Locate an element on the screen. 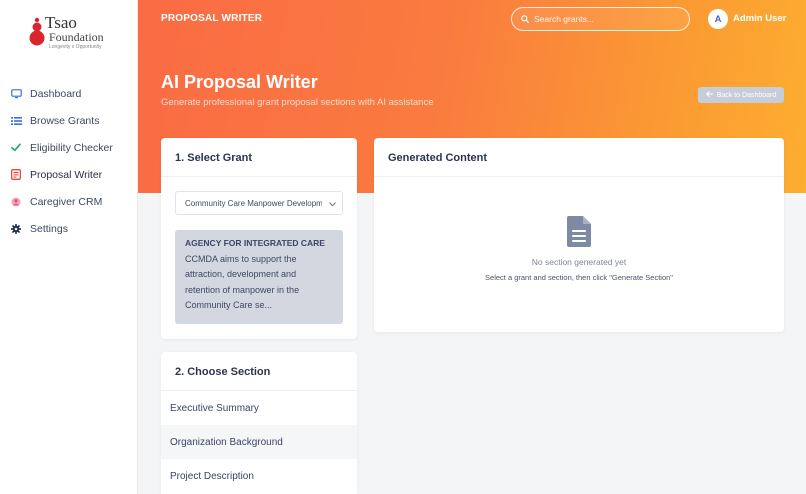  monitor-icon is located at coordinates (16, 94).